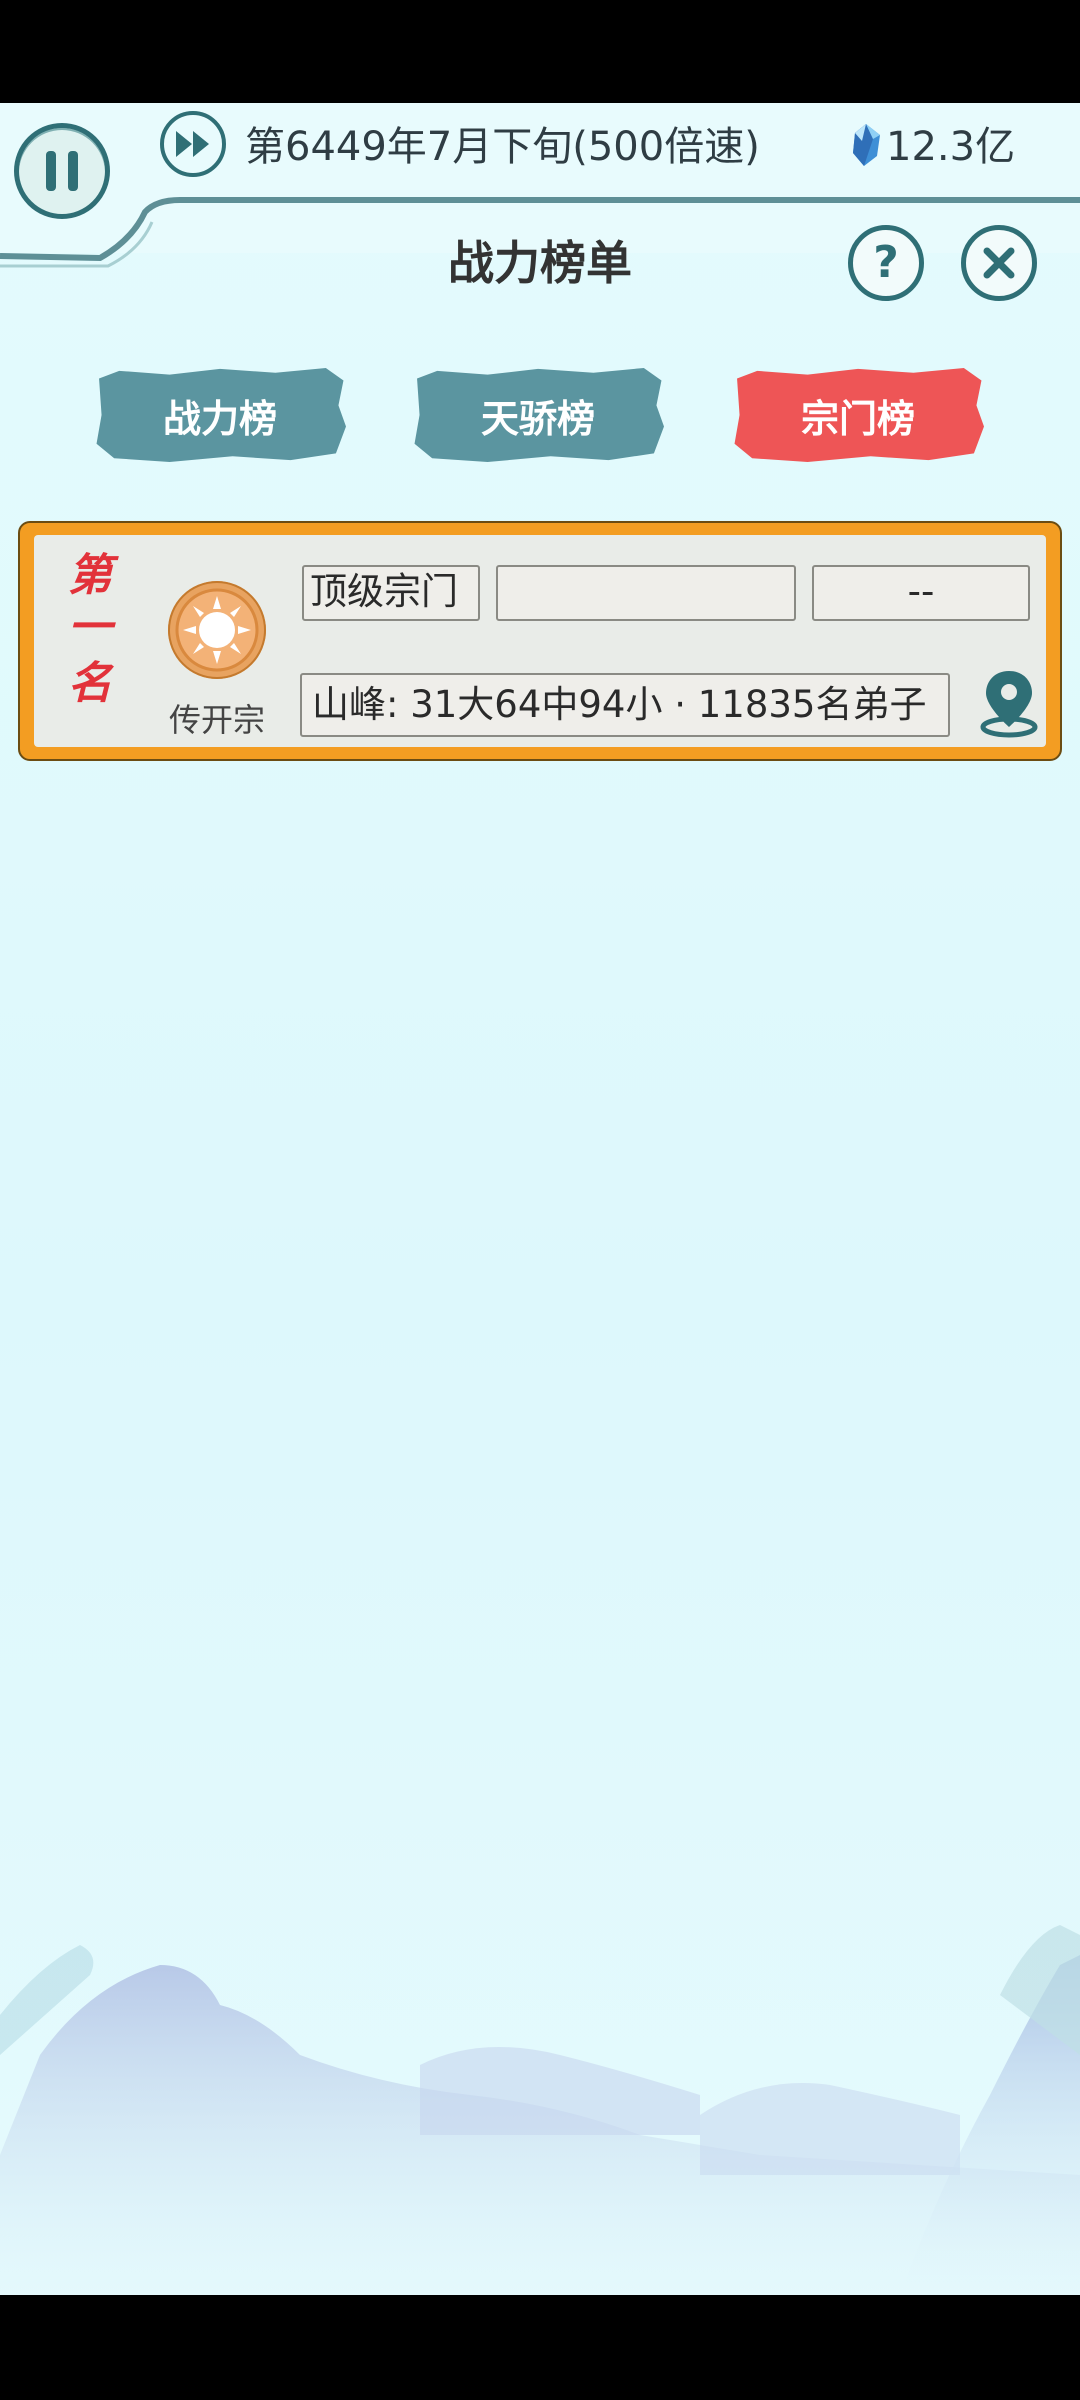  What do you see at coordinates (857, 418) in the screenshot?
I see `tab-label: 宗门榜` at bounding box center [857, 418].